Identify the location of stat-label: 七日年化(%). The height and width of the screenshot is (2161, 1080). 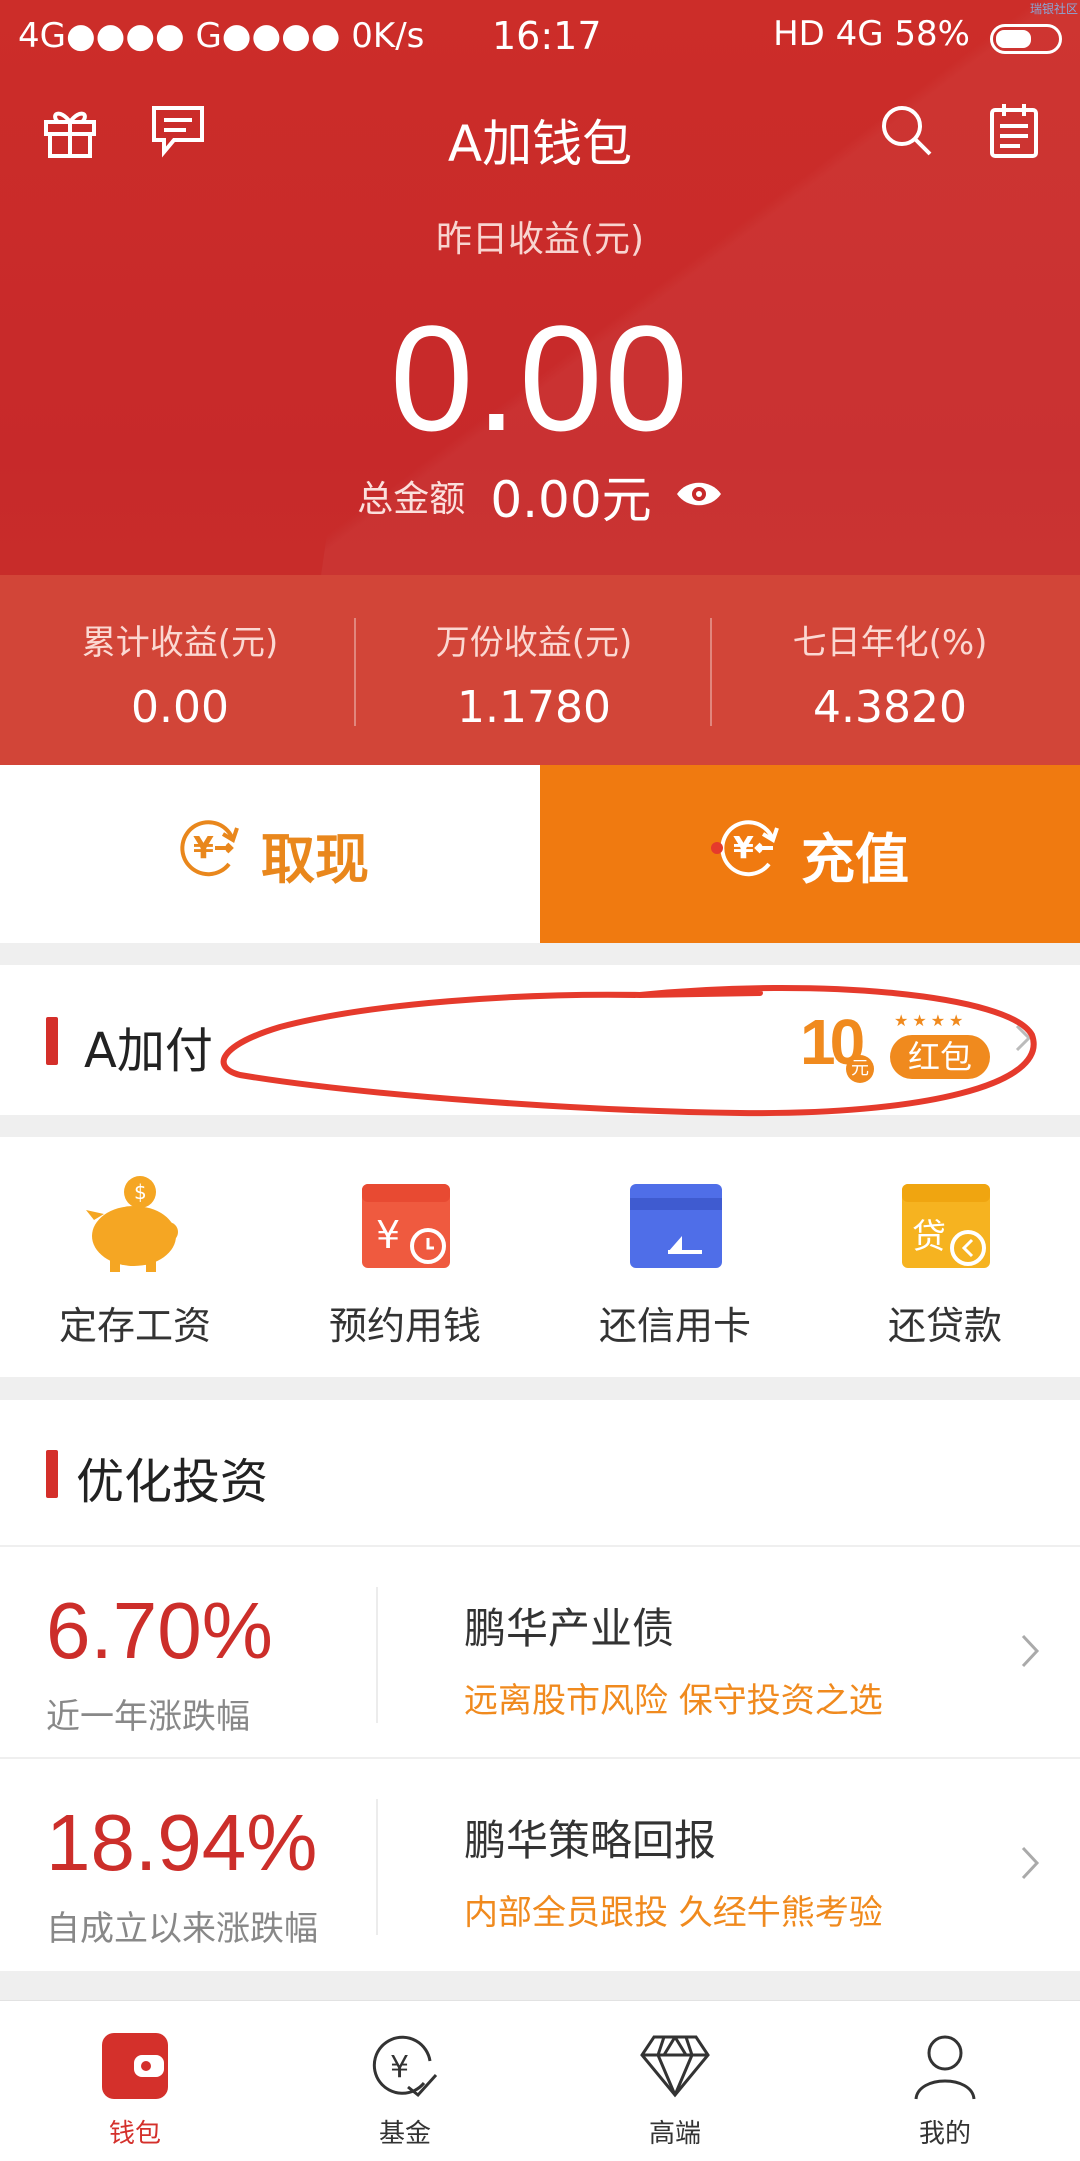
(890, 643).